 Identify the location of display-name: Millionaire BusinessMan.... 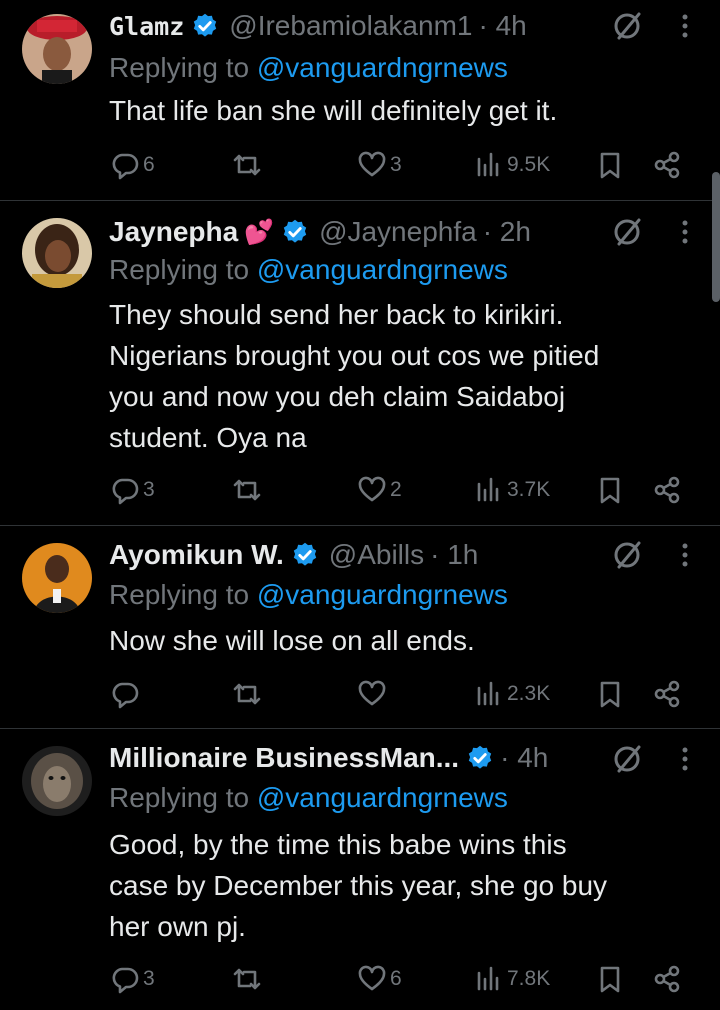
(284, 758).